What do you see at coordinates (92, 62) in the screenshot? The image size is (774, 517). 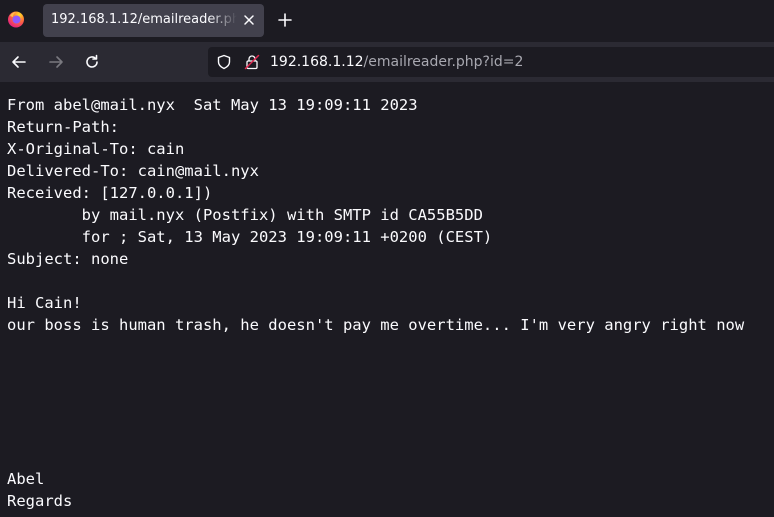 I see `reload-icon` at bounding box center [92, 62].